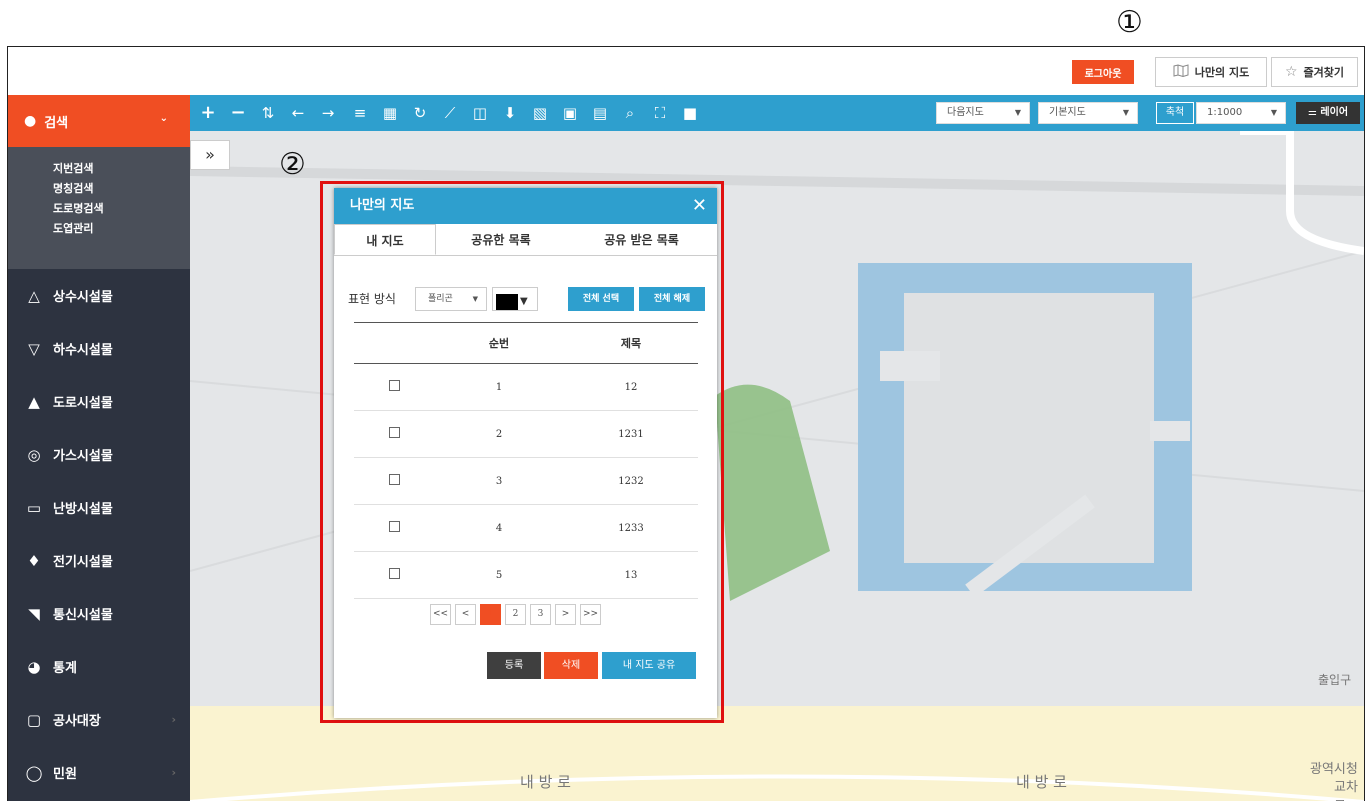 The image size is (1372, 801). Describe the element at coordinates (385, 239) in the screenshot. I see `tab-my-map: 내 지도` at that location.